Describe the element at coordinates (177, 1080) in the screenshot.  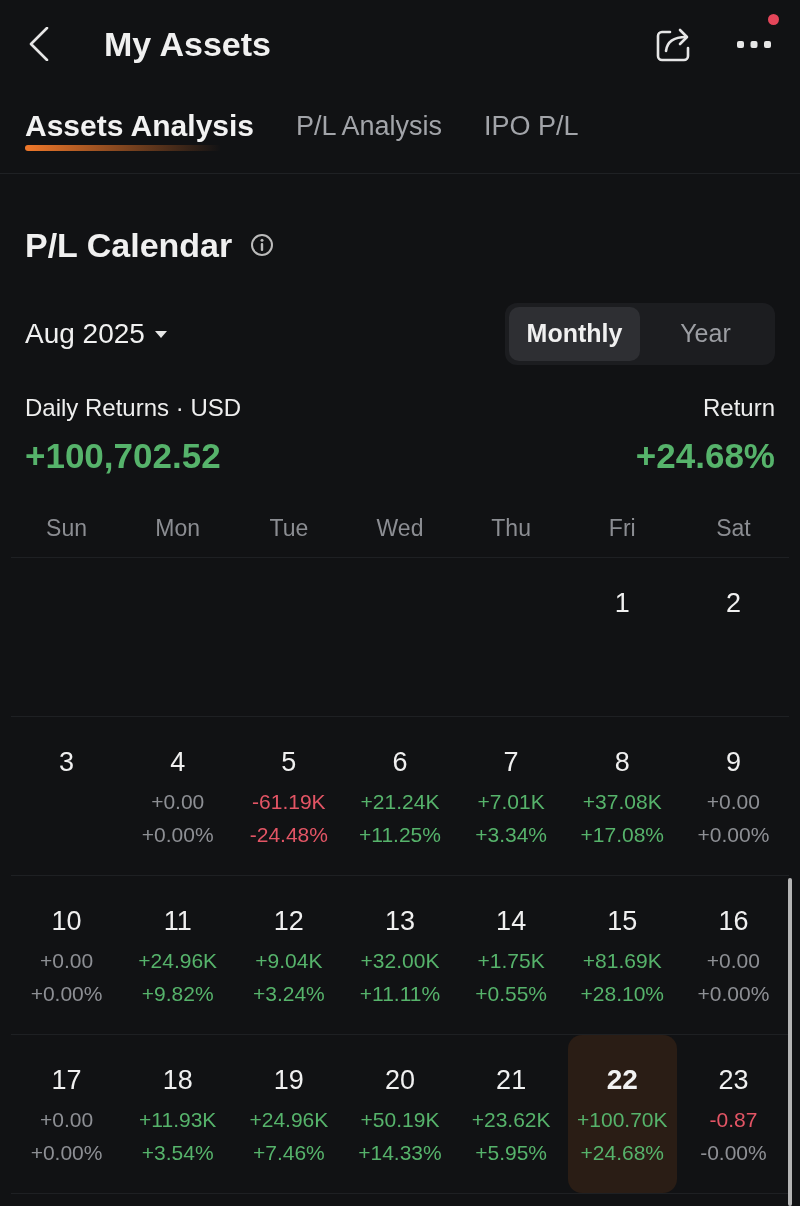
I see `day-number: 18` at that location.